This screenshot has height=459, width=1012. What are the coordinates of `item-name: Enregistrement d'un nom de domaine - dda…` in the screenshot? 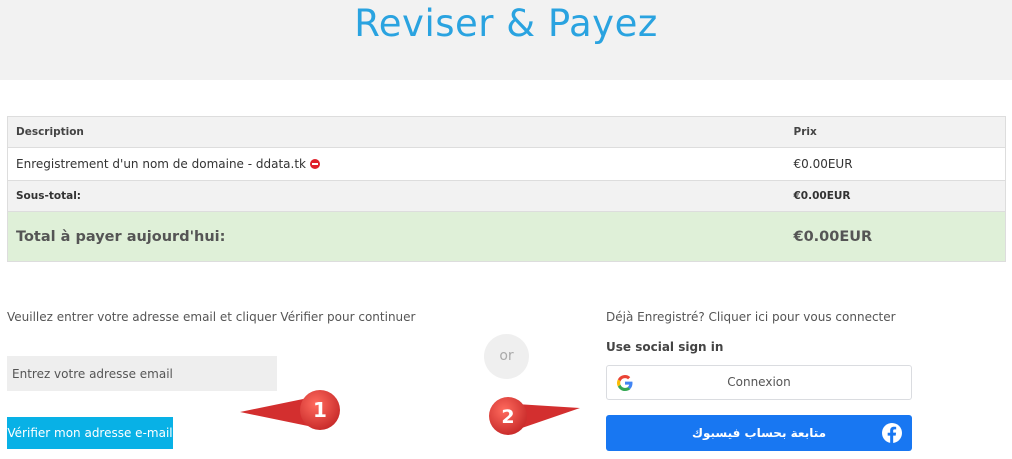 It's located at (161, 164).